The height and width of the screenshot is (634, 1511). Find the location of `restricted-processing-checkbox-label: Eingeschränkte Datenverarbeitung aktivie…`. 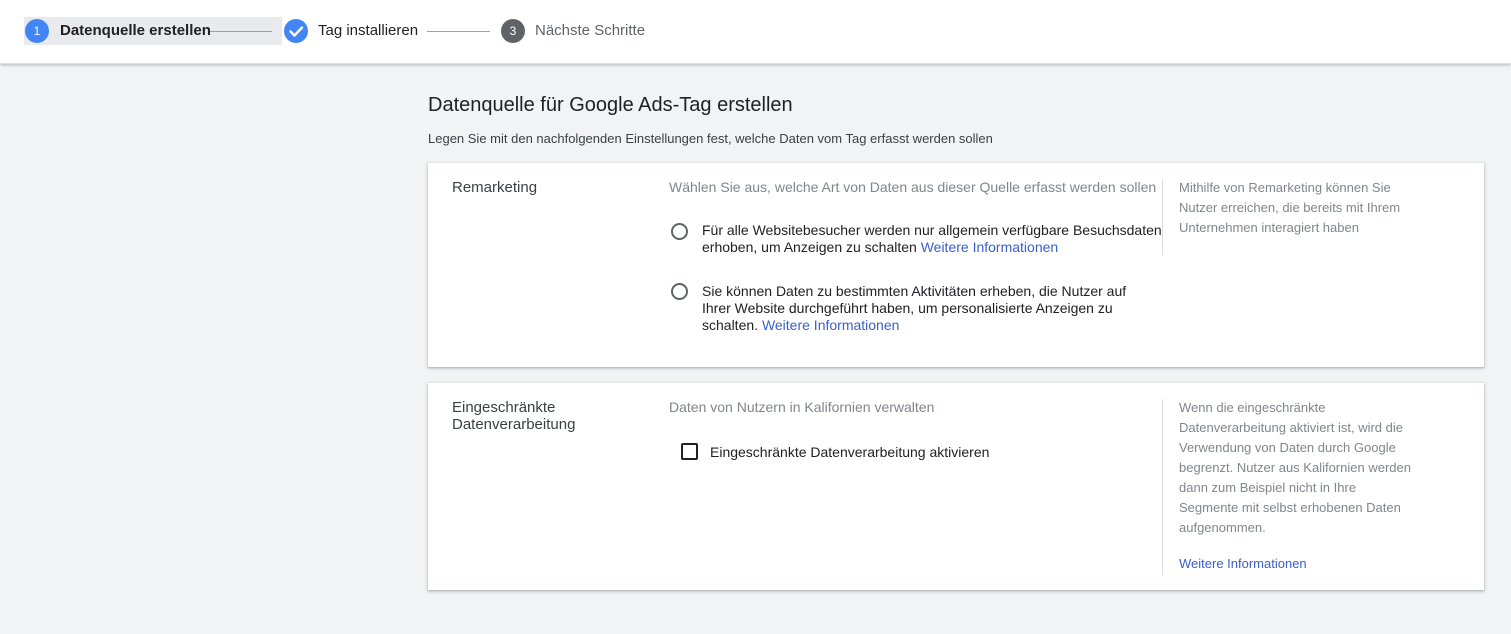

restricted-processing-checkbox-label: Eingeschränkte Datenverarbeitung aktivie… is located at coordinates (849, 452).